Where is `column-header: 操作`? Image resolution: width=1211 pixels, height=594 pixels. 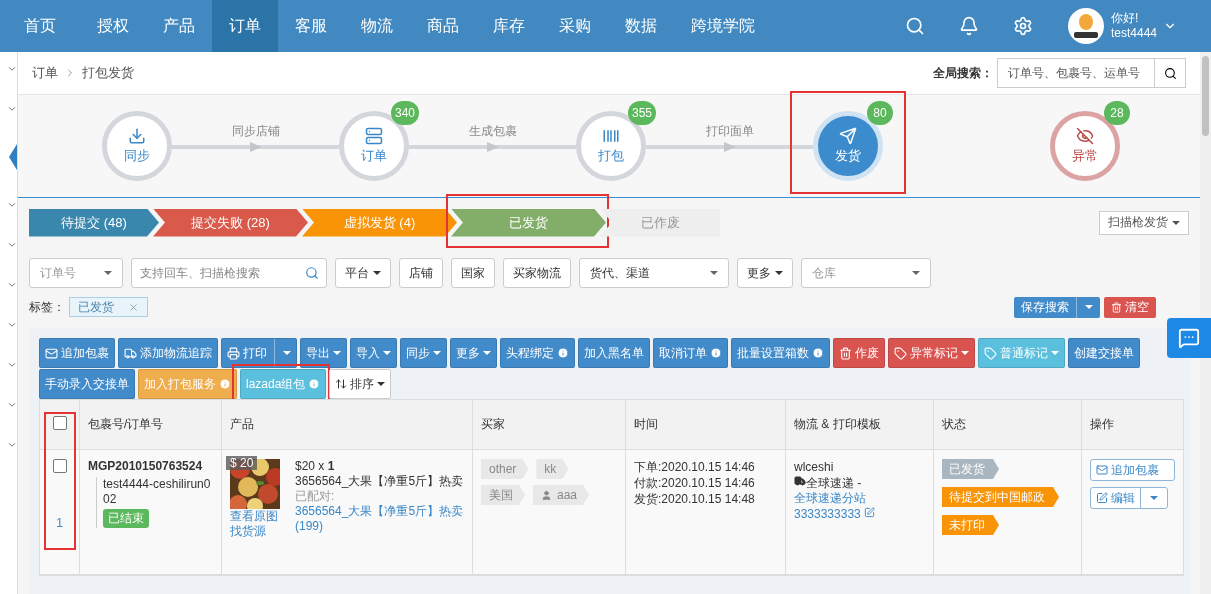
column-header: 操作 is located at coordinates (1102, 424).